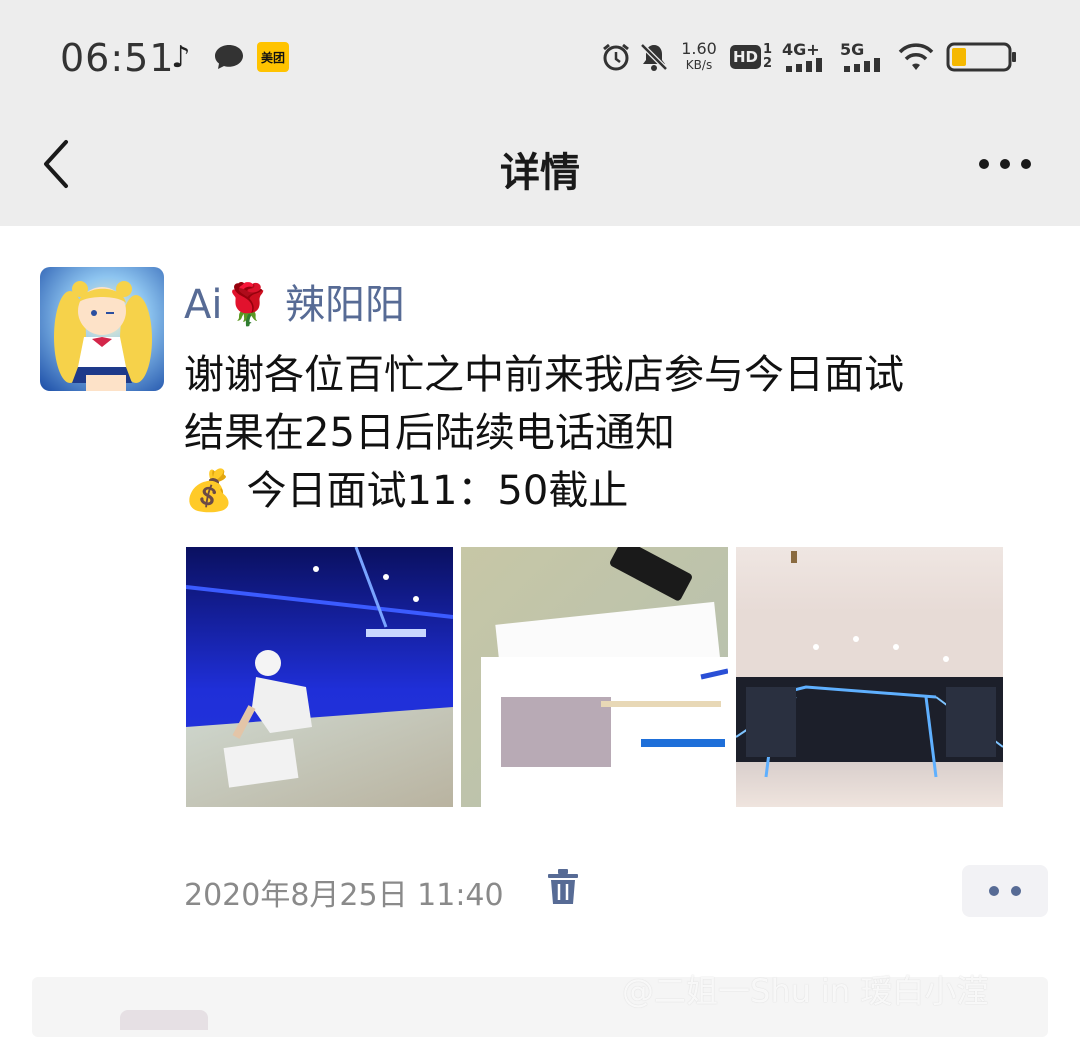 Image resolution: width=1080 pixels, height=1037 pixels. What do you see at coordinates (767, 63) in the screenshot?
I see `sim-2-label: 2` at bounding box center [767, 63].